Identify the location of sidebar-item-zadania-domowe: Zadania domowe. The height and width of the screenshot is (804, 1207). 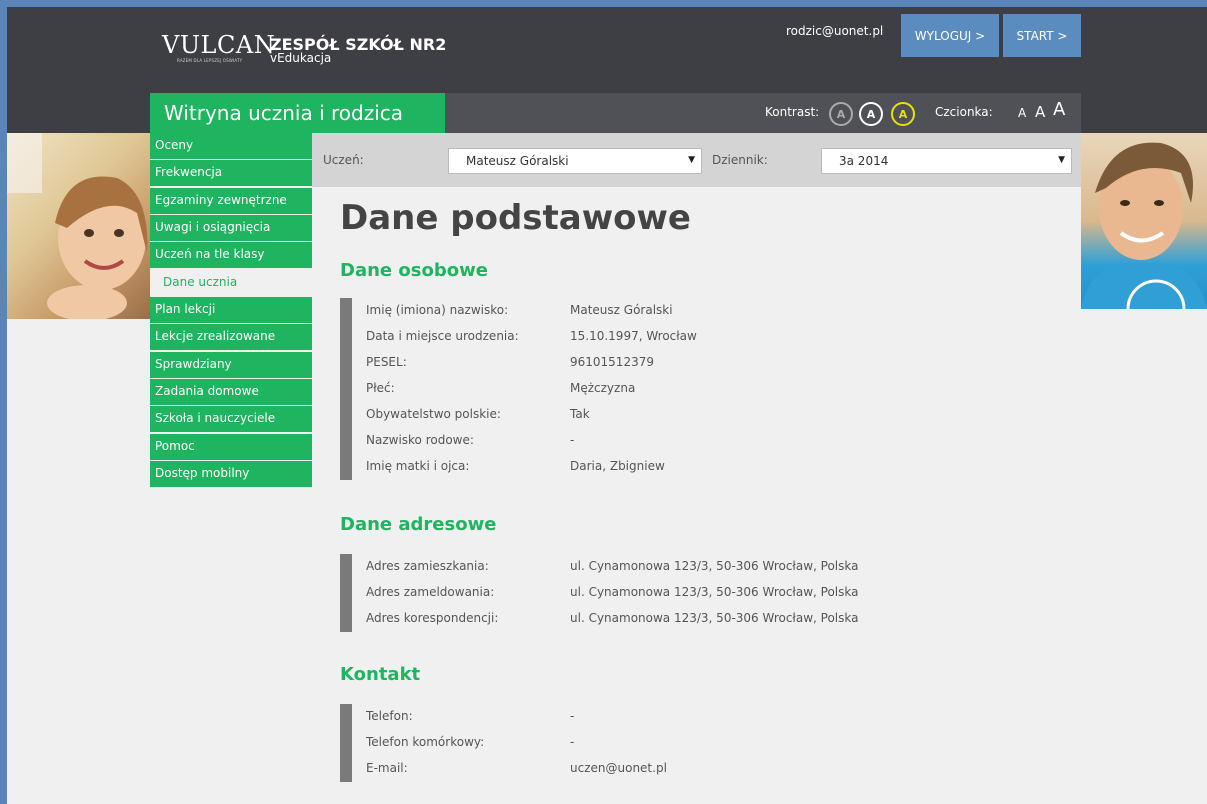
(231, 392).